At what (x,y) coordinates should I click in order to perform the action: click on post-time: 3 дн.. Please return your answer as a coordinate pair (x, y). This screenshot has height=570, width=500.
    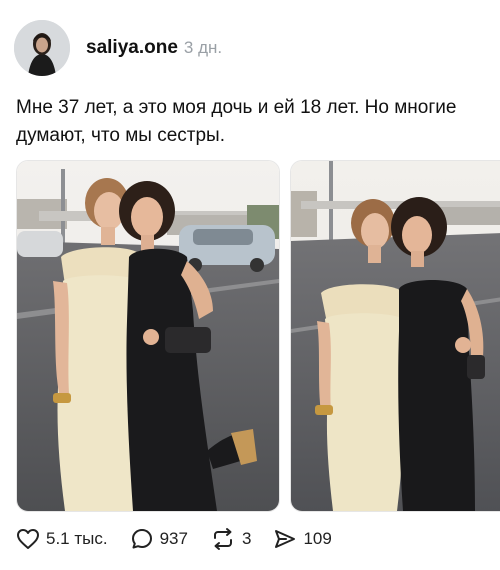
    Looking at the image, I should click on (203, 47).